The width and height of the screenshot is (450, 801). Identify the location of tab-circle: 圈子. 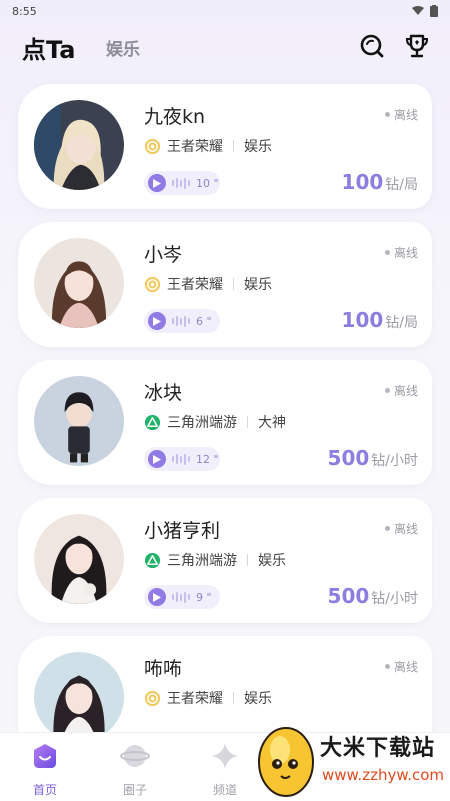
(135, 769).